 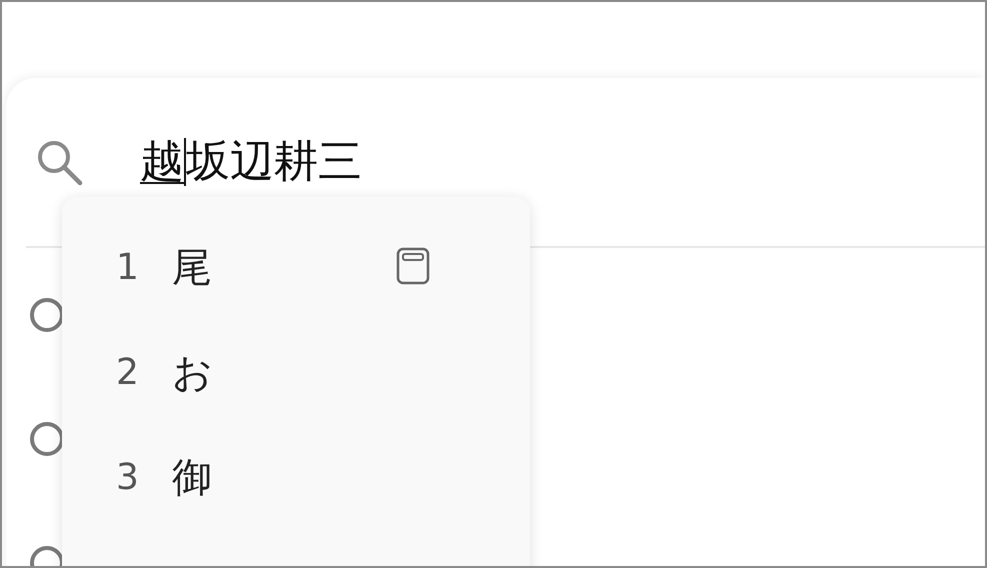 What do you see at coordinates (413, 266) in the screenshot?
I see `book-icon` at bounding box center [413, 266].